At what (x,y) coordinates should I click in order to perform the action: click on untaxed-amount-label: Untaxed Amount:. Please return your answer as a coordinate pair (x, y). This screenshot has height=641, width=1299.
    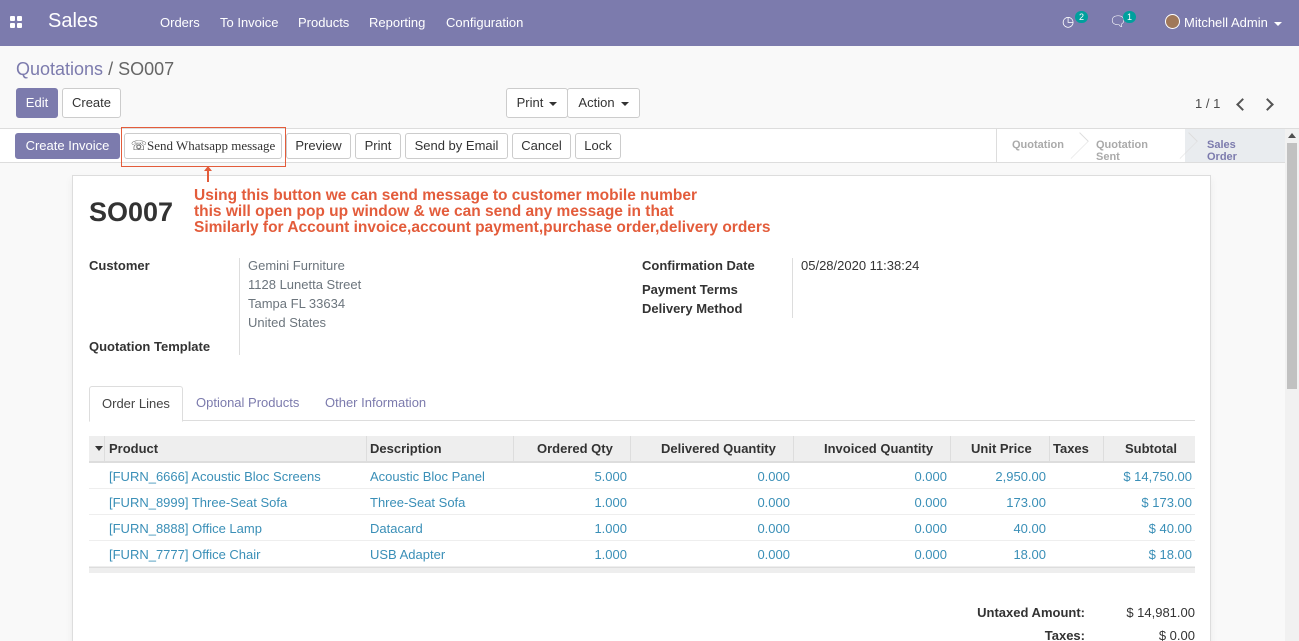
    Looking at the image, I should click on (1031, 612).